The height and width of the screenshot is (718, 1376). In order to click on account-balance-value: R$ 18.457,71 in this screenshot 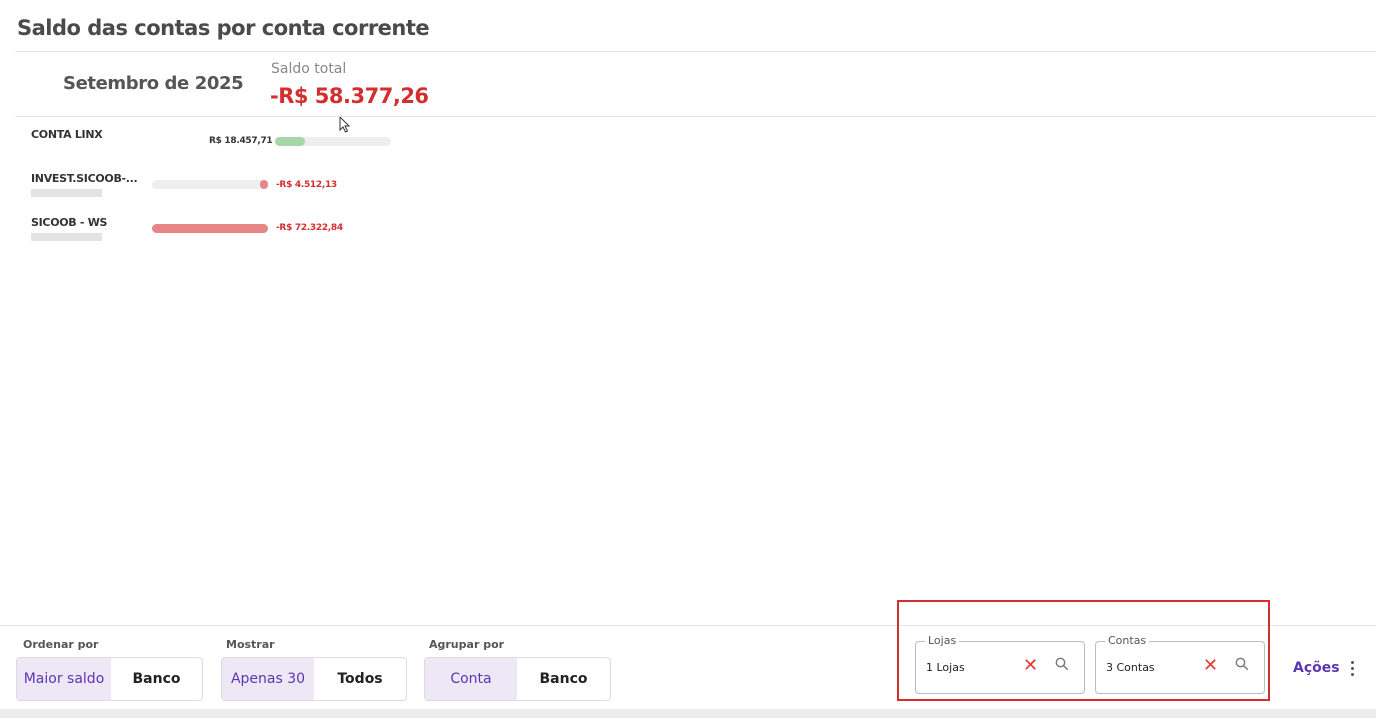, I will do `click(241, 141)`.